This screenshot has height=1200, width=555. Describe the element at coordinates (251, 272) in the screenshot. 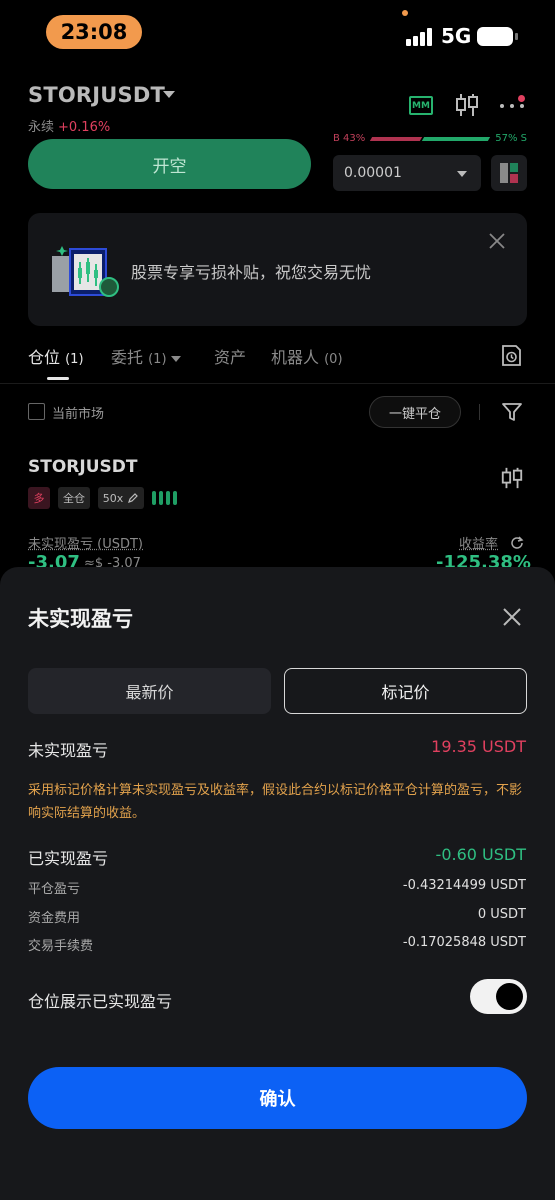

I see `banner-text: 股票专享亏损补贴，祝您交易无忧` at that location.